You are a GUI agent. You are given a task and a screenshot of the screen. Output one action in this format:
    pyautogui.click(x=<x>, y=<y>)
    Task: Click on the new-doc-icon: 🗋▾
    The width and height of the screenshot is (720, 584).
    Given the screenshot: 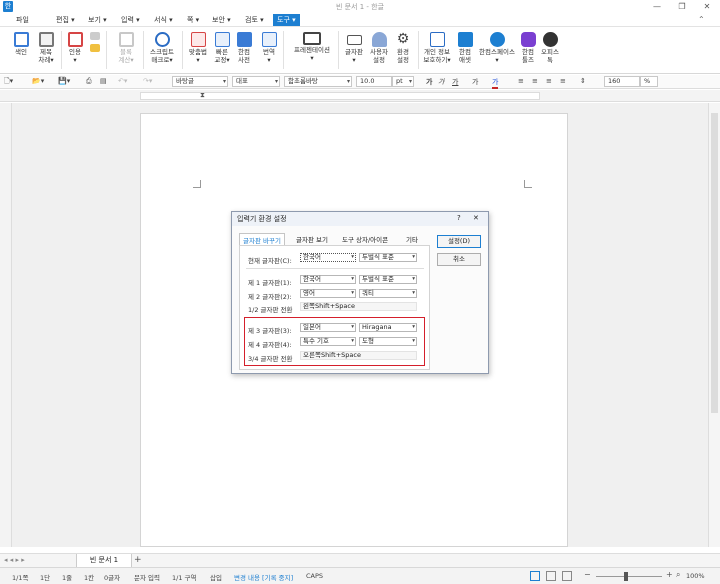 What is the action you would take?
    pyautogui.click(x=8, y=82)
    